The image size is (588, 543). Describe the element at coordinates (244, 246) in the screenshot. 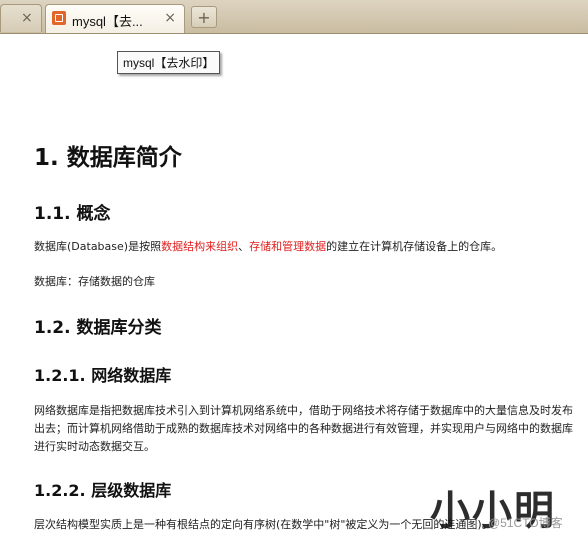

I see `text-segment: 、` at that location.